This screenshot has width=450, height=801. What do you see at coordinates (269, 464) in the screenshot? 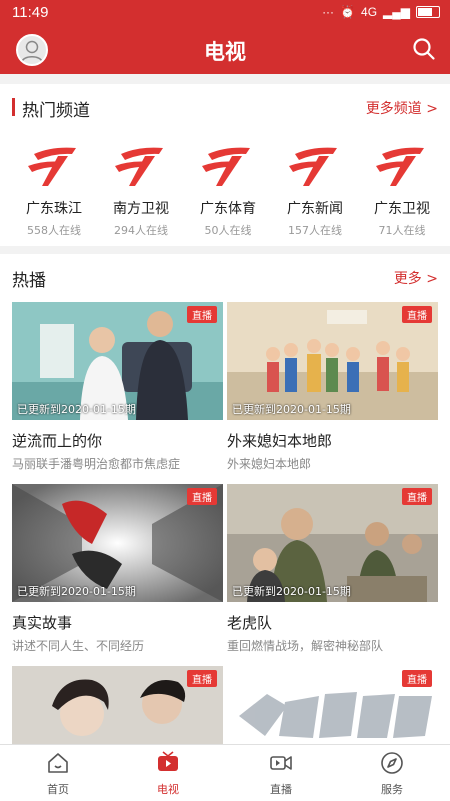
I see `show-subtitle: 外来媳妇本地郎` at bounding box center [269, 464].